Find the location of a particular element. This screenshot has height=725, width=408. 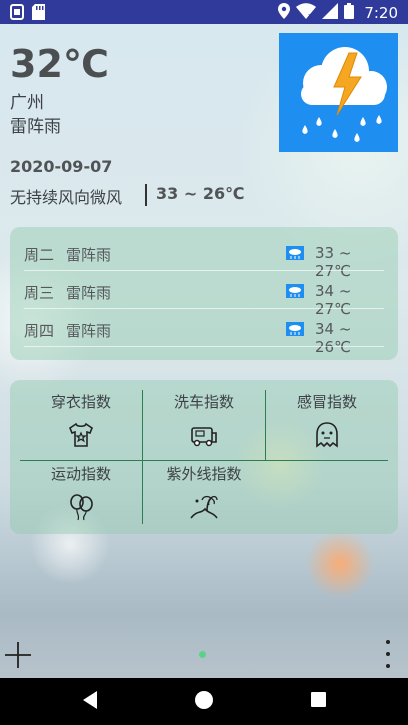

add-city-button is located at coordinates (18, 655).